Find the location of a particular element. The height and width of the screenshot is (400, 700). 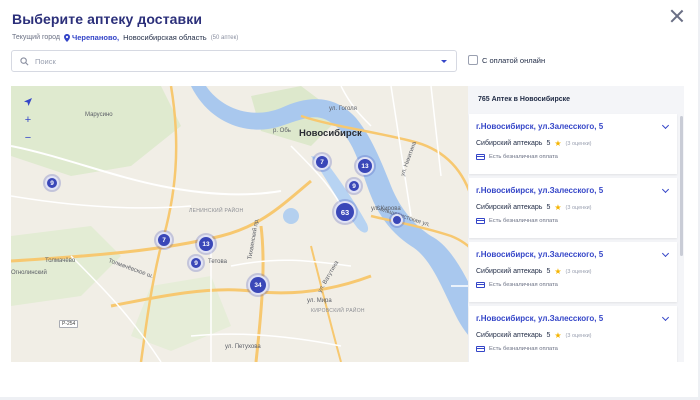

list-scrollbar is located at coordinates (681, 186).